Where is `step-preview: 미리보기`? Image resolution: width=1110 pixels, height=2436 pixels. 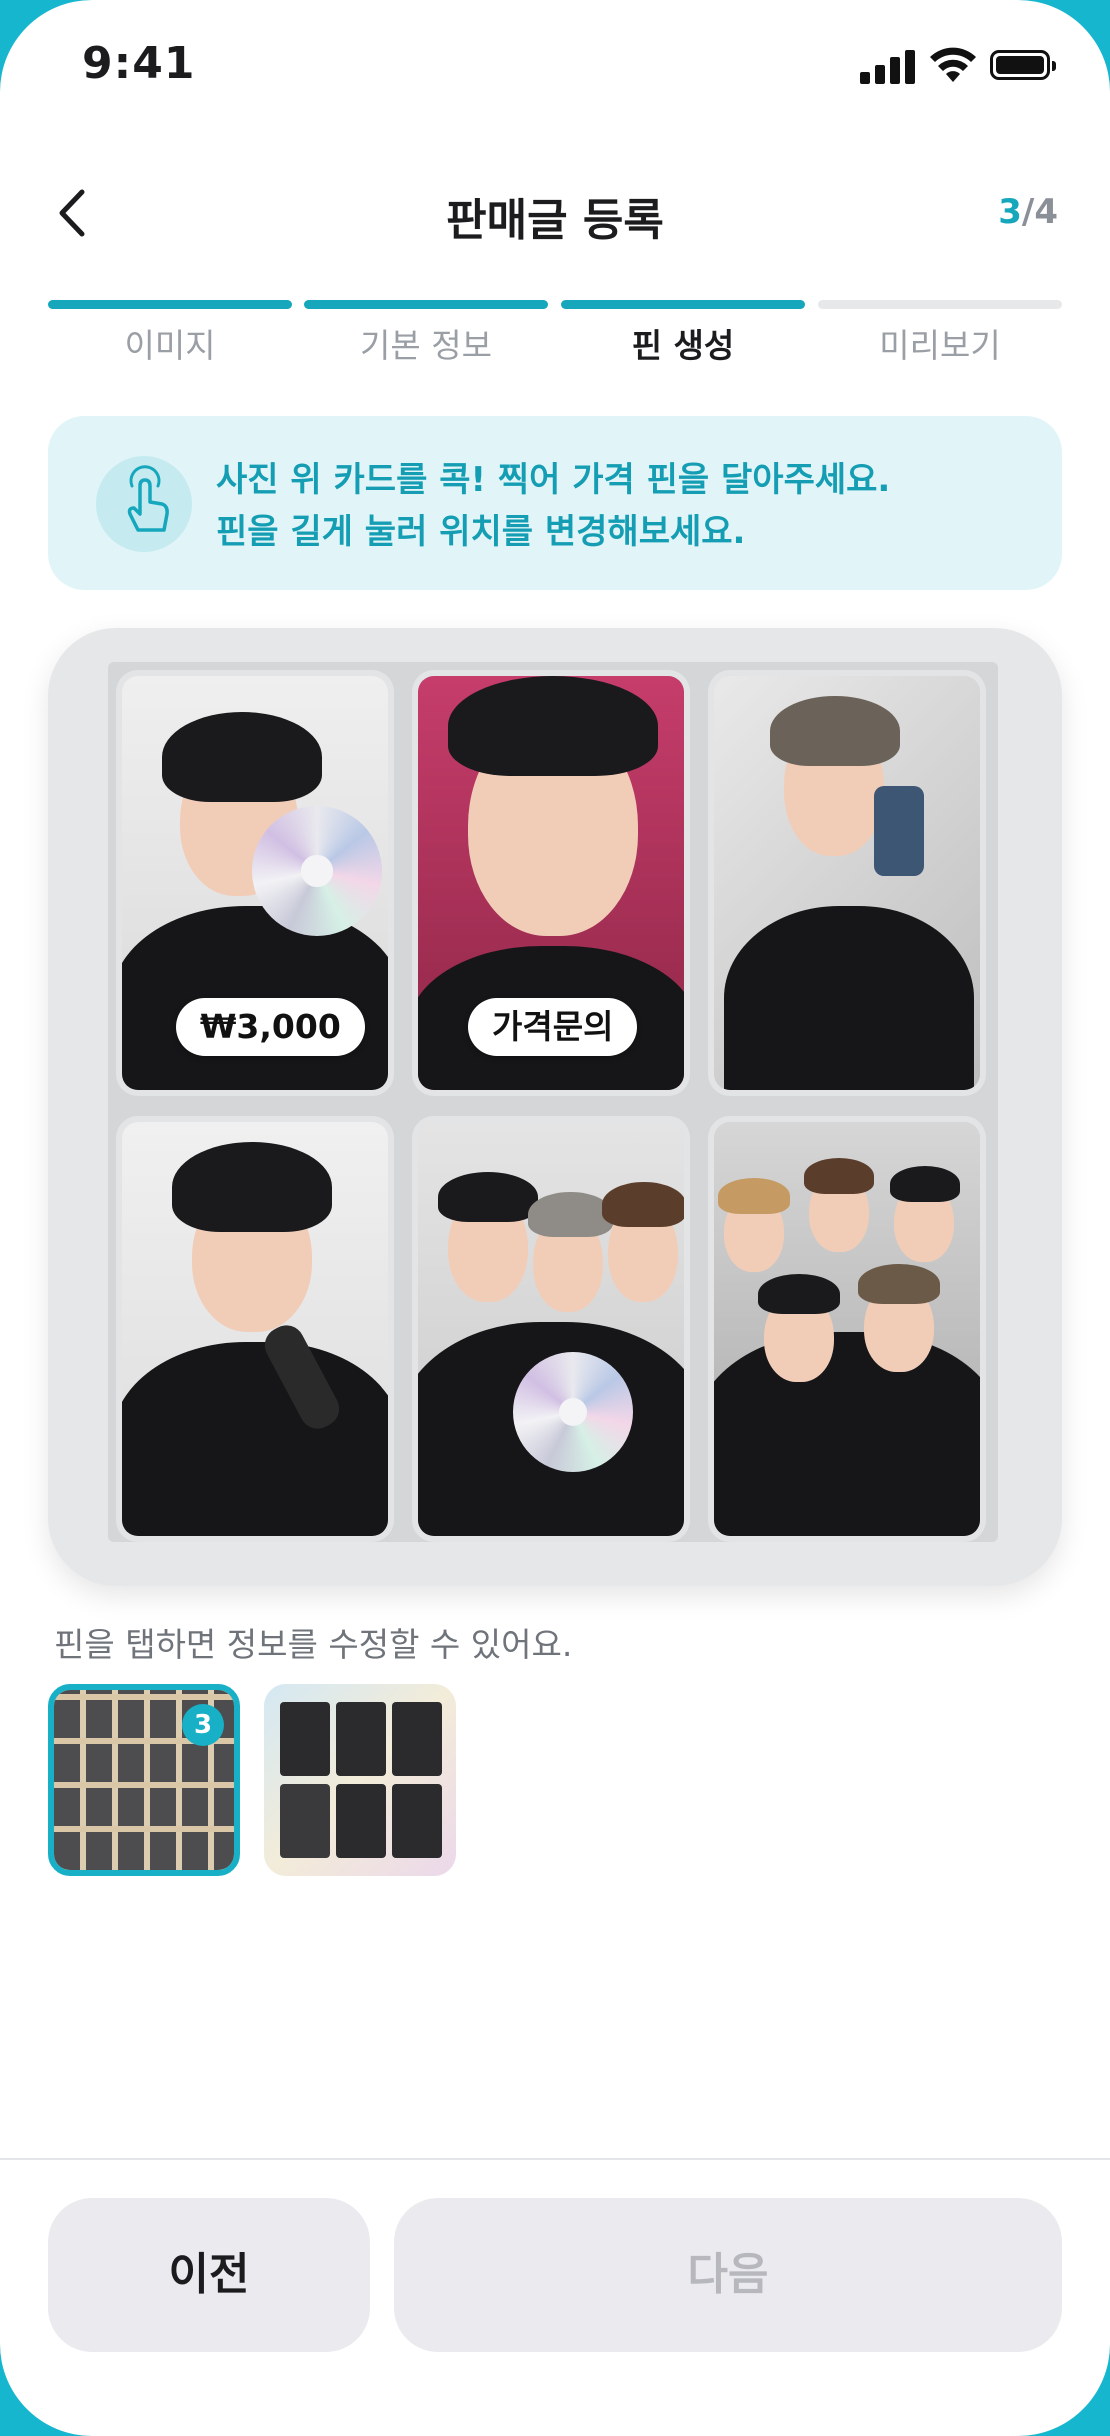
step-preview: 미리보기 is located at coordinates (940, 333).